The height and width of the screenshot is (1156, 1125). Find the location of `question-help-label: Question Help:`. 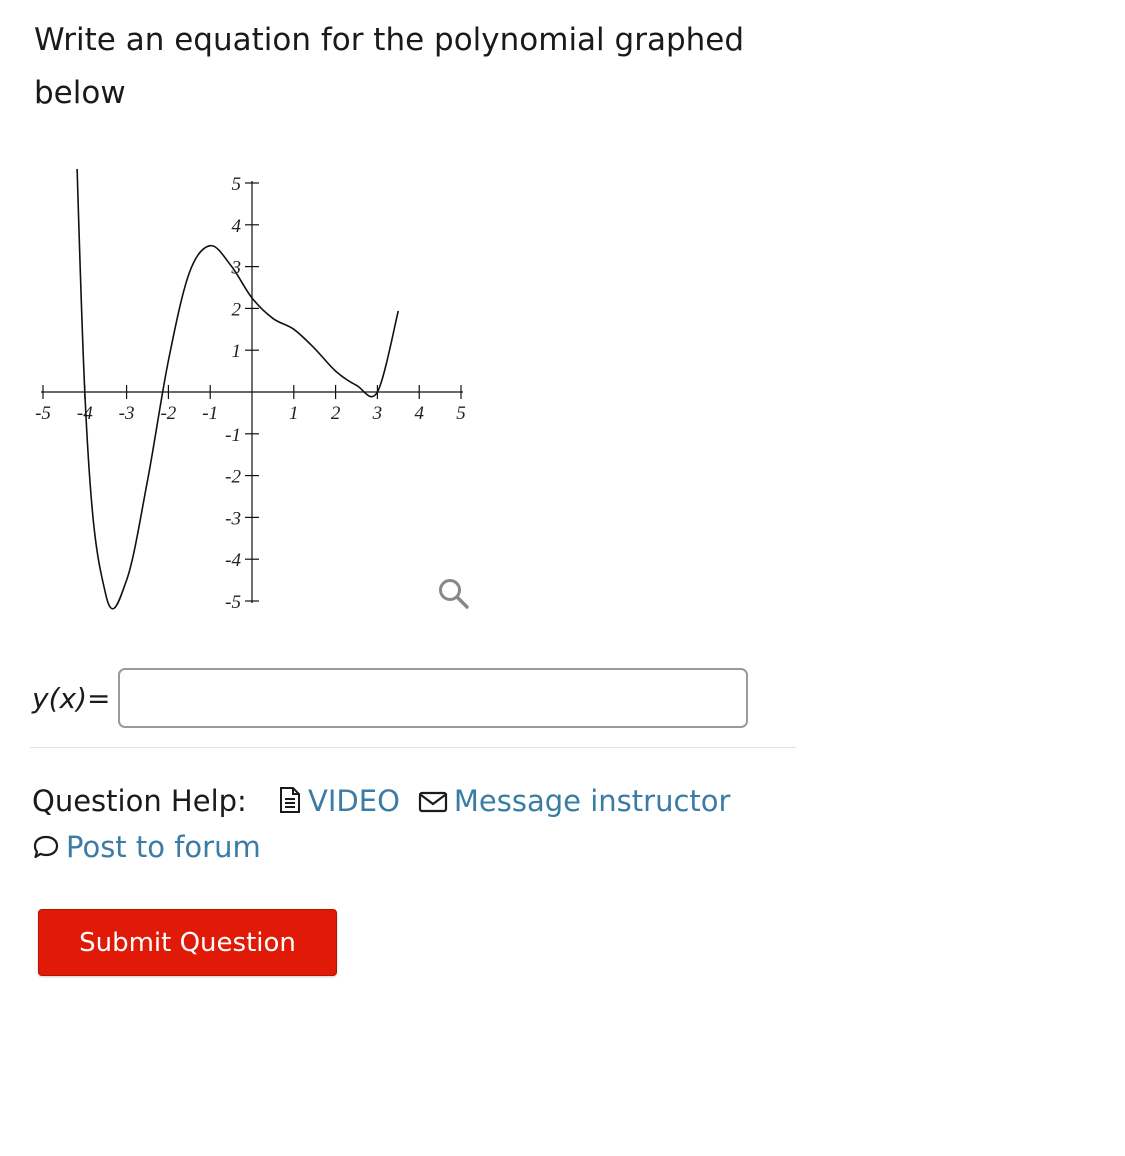

question-help-label: Question Help: is located at coordinates (139, 801).